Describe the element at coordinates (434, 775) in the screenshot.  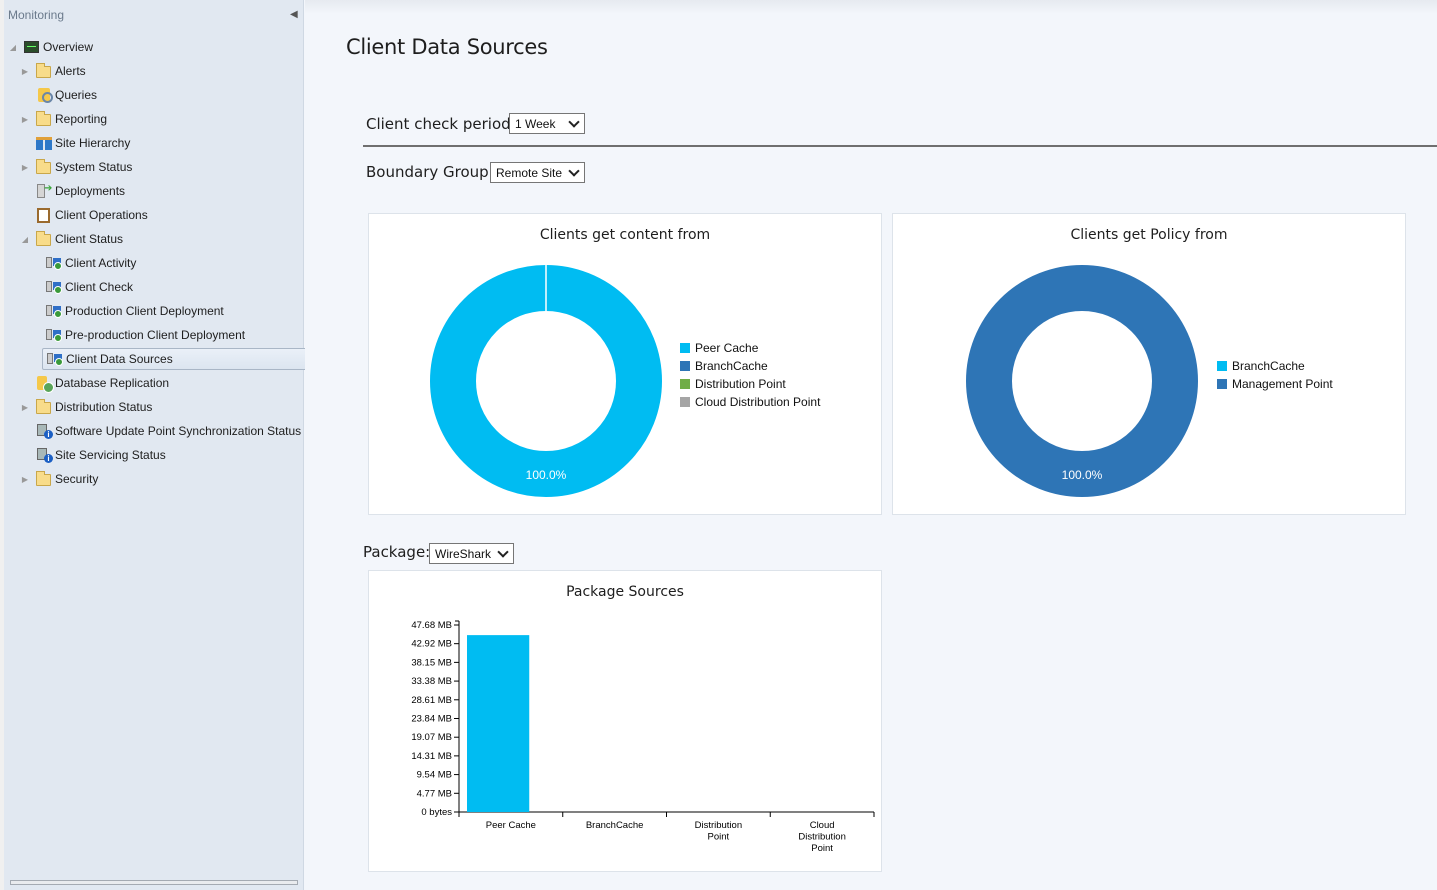
I see `y-tick-label: 9.54 MB` at that location.